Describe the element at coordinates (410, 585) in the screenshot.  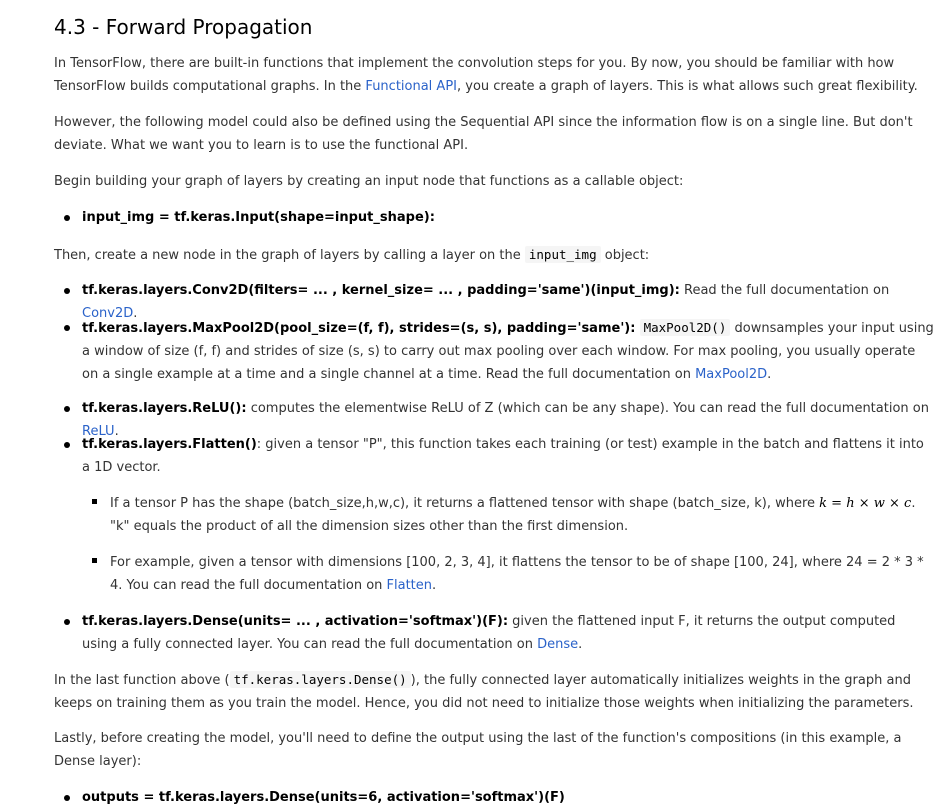
I see `flatten-link: Flatten` at that location.